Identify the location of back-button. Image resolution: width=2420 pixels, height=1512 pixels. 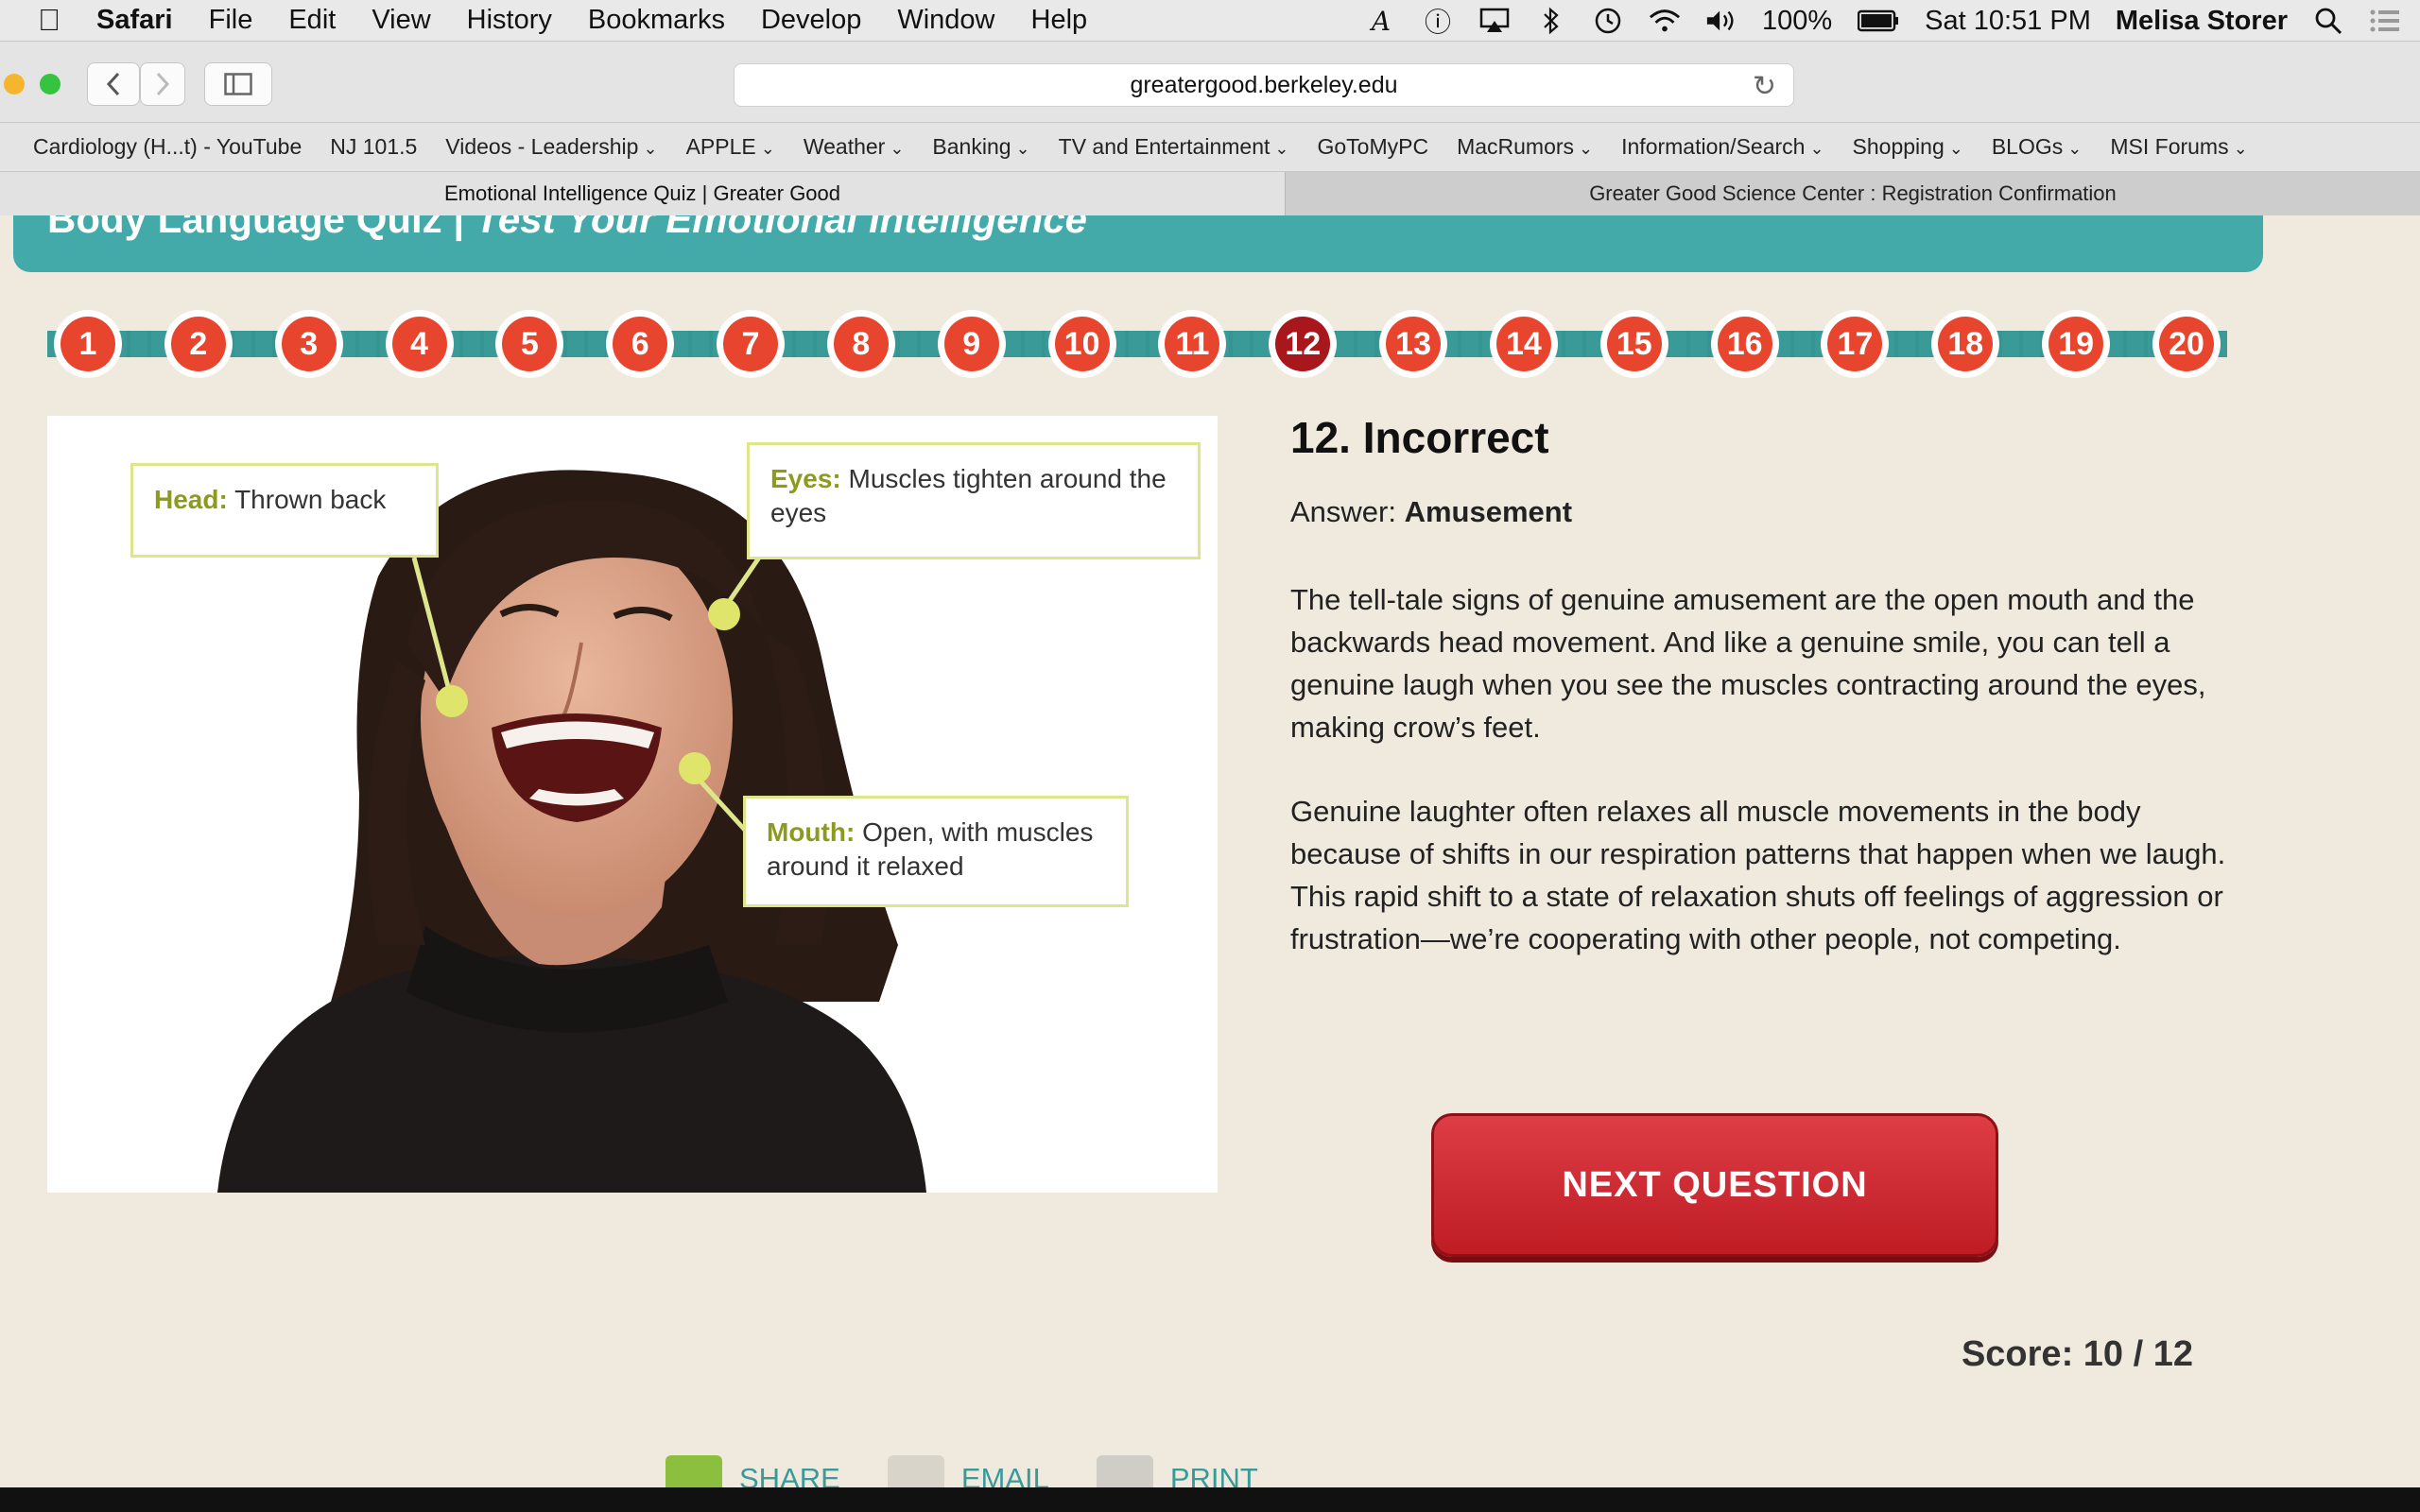
(113, 84).